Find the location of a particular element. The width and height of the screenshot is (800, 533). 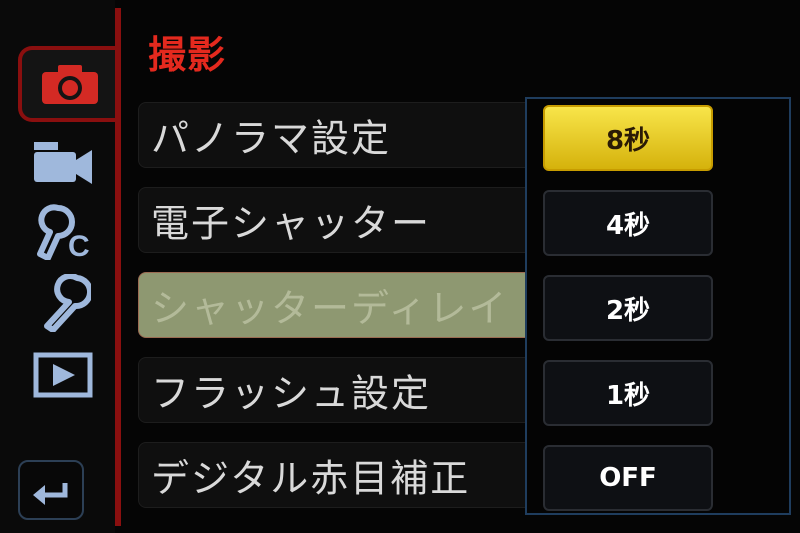

tab-playback is located at coordinates (63, 375).